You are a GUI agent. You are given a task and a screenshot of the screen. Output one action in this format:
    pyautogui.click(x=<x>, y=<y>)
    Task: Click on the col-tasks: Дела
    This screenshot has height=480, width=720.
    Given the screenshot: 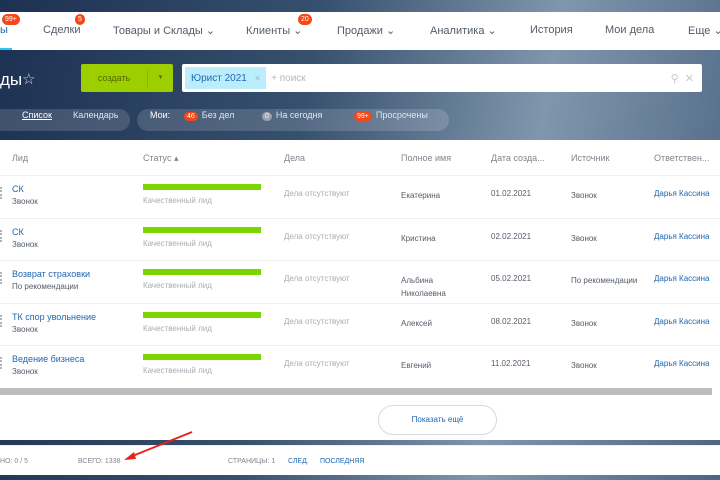 What is the action you would take?
    pyautogui.click(x=294, y=158)
    